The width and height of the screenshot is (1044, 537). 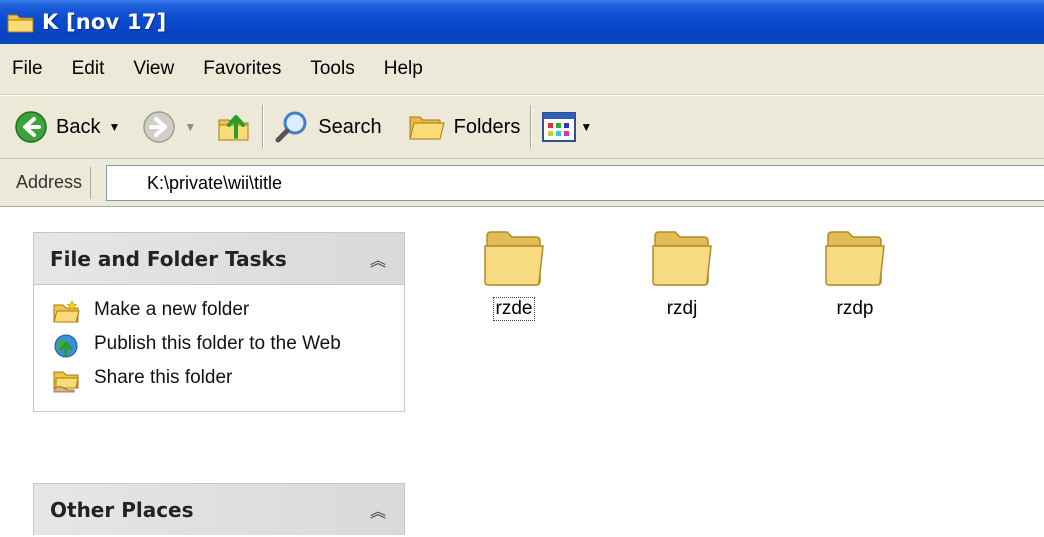 What do you see at coordinates (104, 22) in the screenshot?
I see `window-title: K [nov 17]` at bounding box center [104, 22].